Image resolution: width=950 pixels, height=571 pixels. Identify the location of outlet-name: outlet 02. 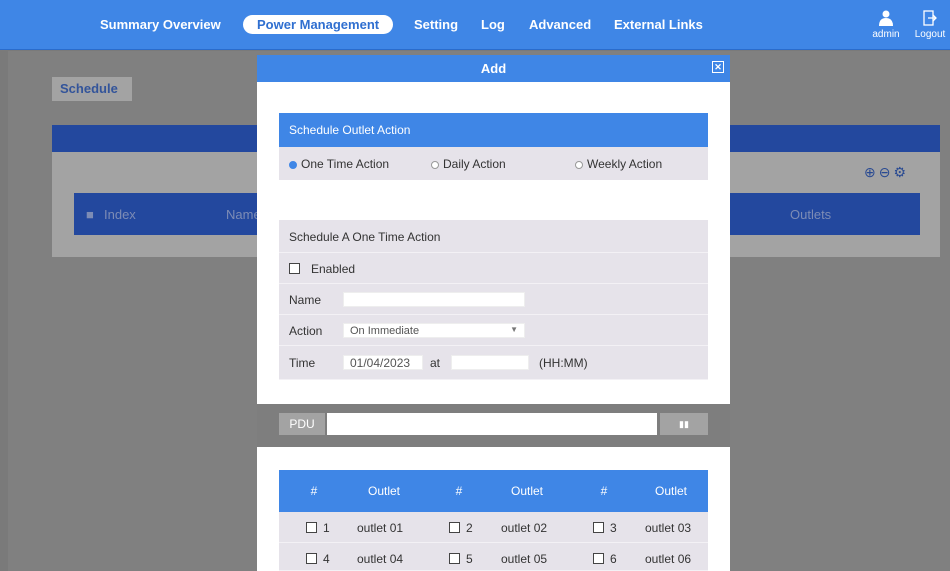
(524, 528).